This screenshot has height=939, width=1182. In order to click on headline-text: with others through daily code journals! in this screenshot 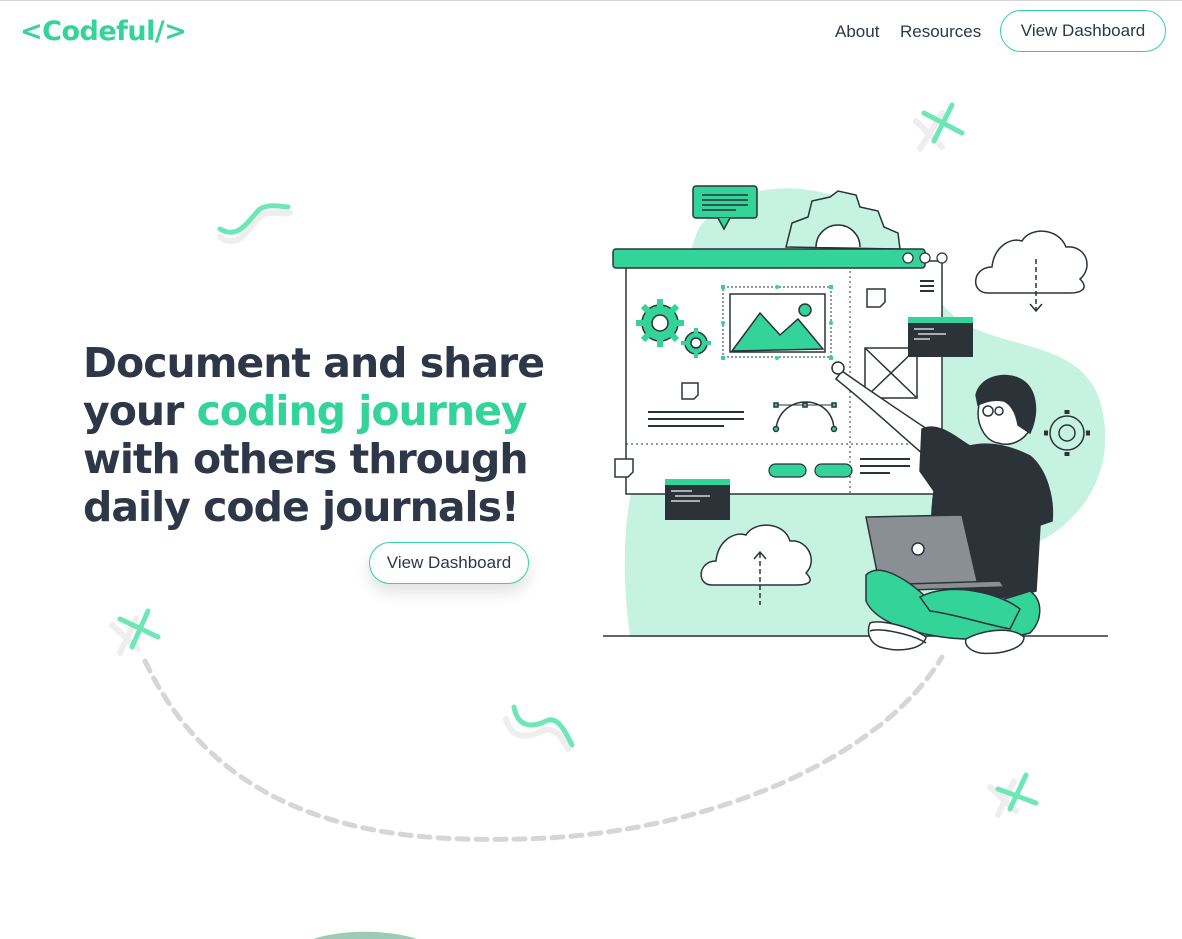, I will do `click(306, 483)`.